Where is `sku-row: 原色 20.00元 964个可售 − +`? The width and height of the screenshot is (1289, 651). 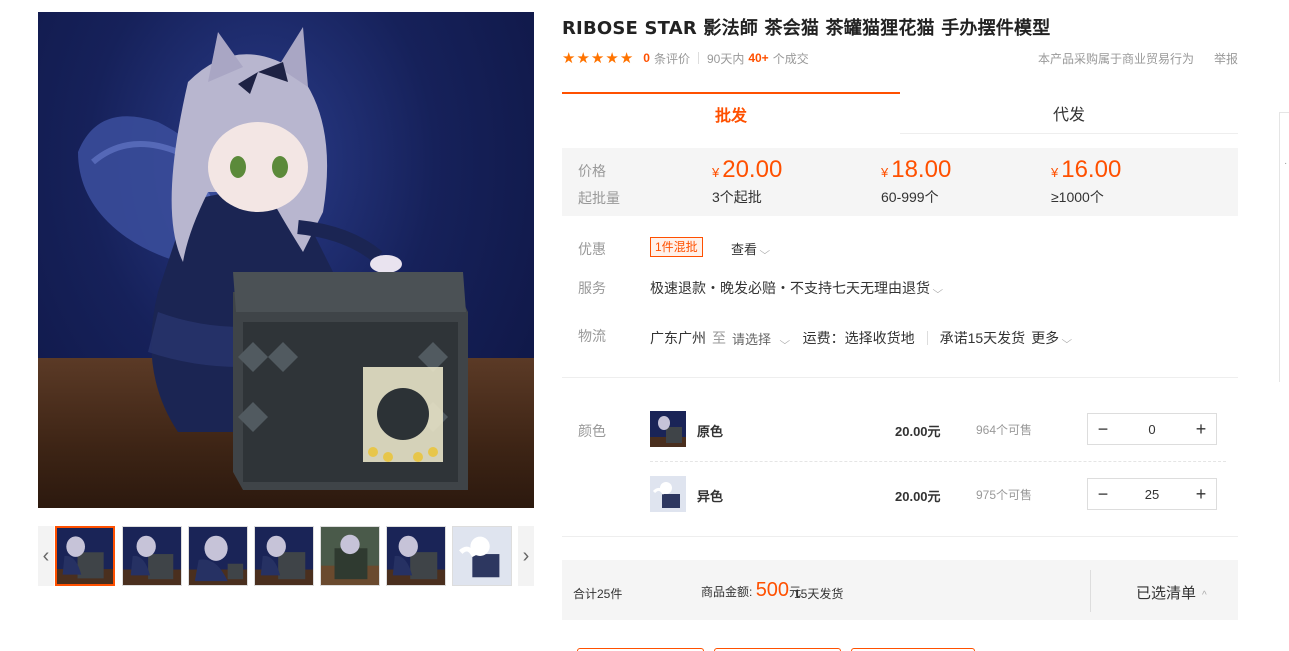
sku-row: 原色 20.00元 964个可售 − + is located at coordinates (938, 436).